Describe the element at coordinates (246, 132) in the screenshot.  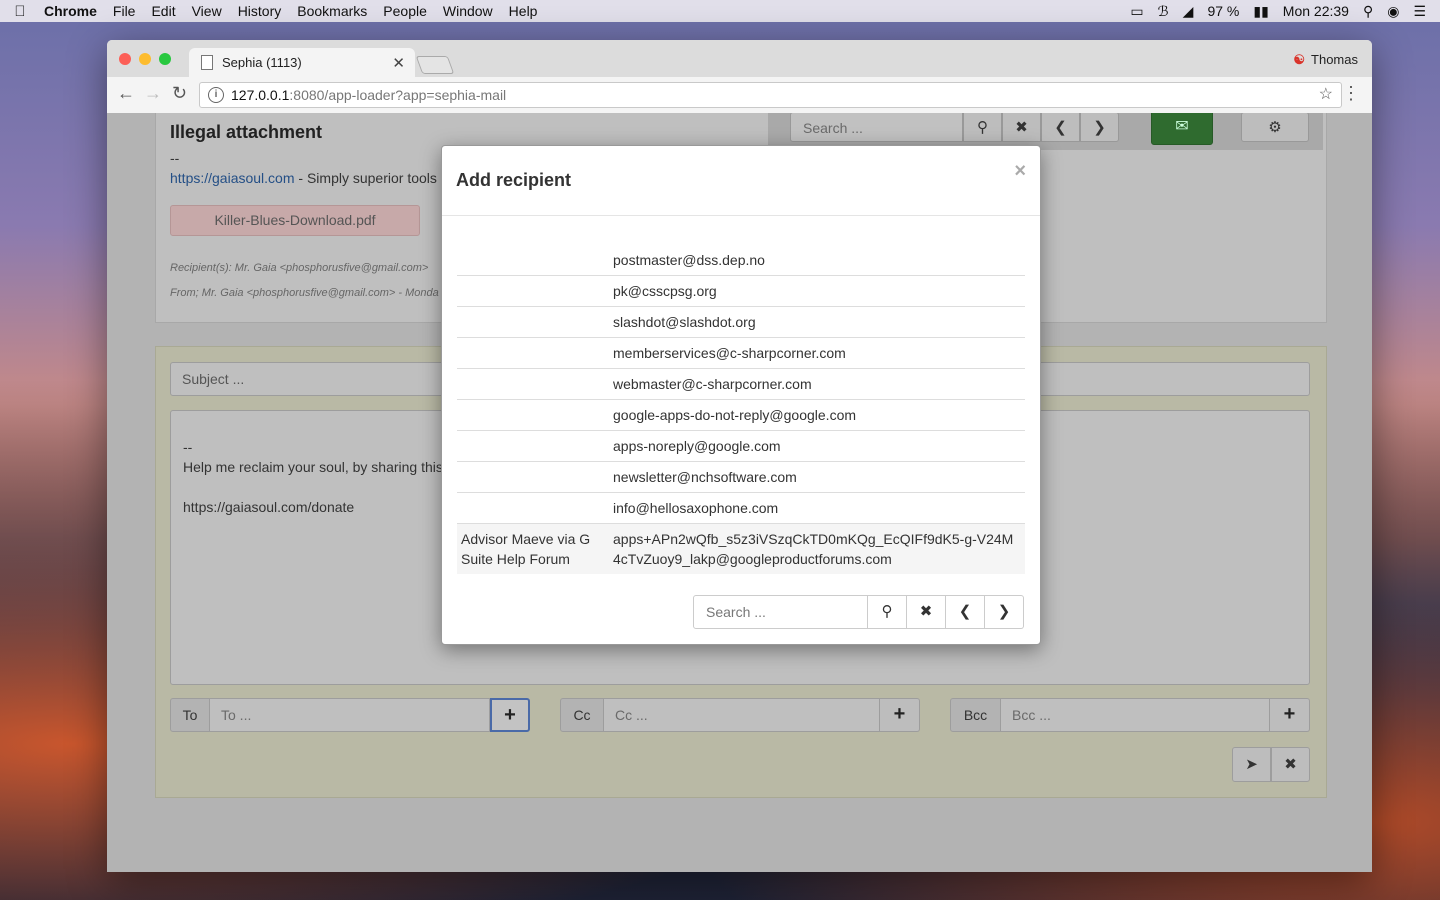
I see `message-title: Illegal attachment` at that location.